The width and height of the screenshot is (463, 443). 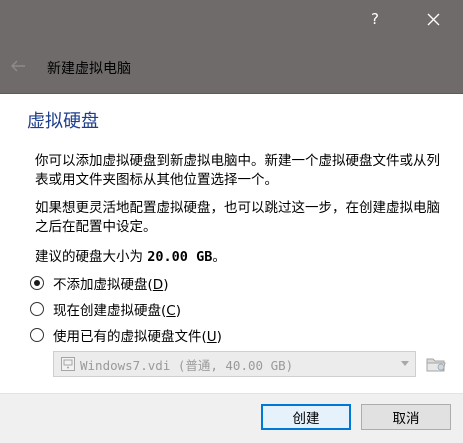 What do you see at coordinates (91, 257) in the screenshot?
I see `suggested-size-prefix: 建议的硬盘大小为` at bounding box center [91, 257].